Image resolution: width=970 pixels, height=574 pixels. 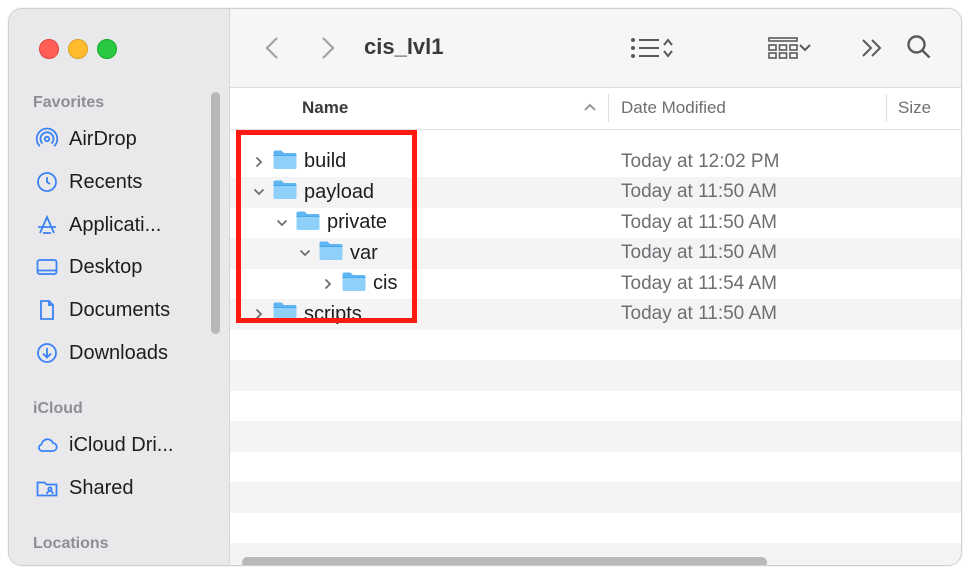 I want to click on file-row: var Today at 11:50 AM, so click(x=595, y=253).